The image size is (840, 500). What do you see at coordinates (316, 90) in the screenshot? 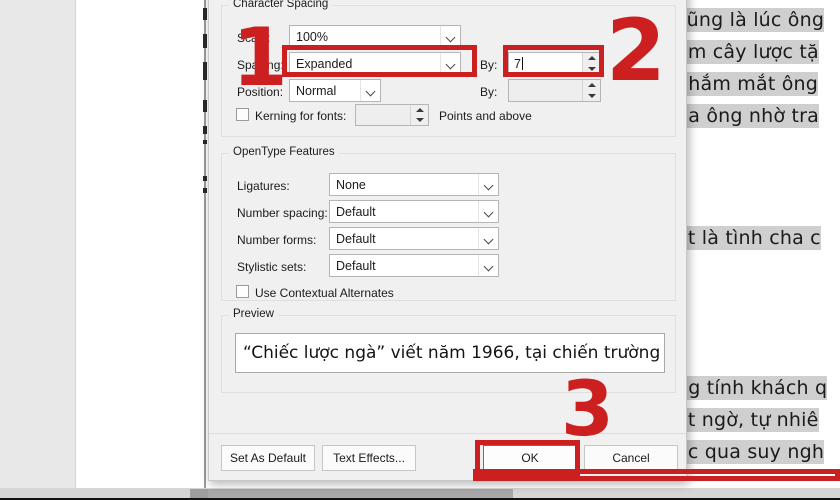
I see `position-value: Normal` at bounding box center [316, 90].